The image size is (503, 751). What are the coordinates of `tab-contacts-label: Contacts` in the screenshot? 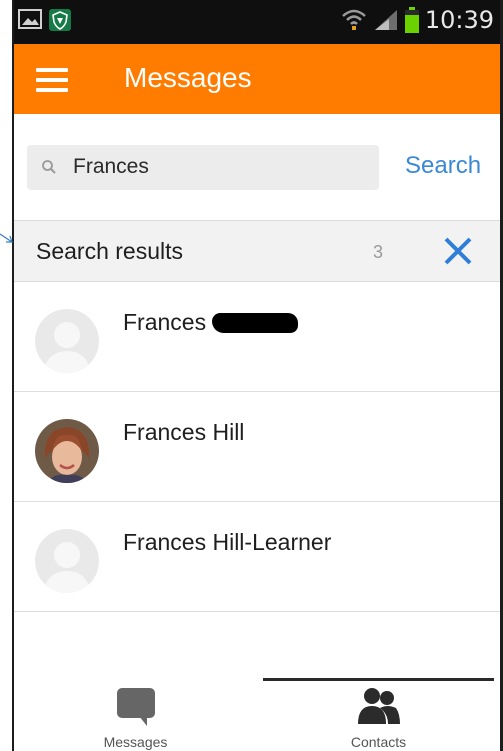 It's located at (378, 742).